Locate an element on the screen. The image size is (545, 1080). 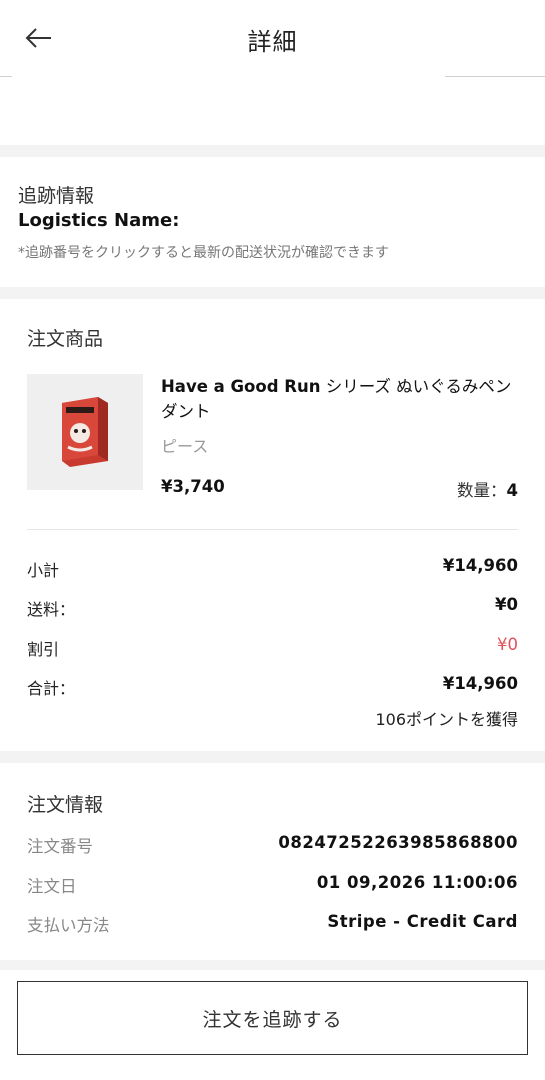
shipping-label: 送料： is located at coordinates (51, 609).